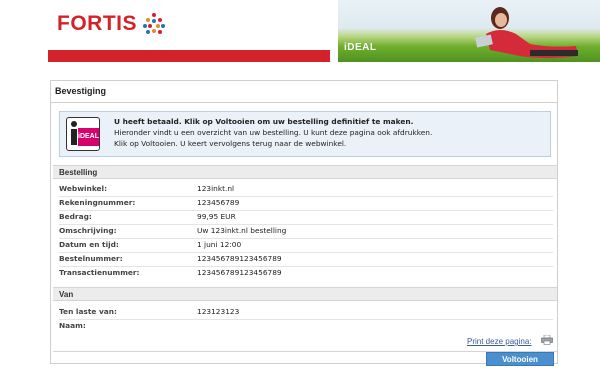 The width and height of the screenshot is (600, 374). Describe the element at coordinates (305, 294) in the screenshot. I see `section-heading-van: Van` at that location.